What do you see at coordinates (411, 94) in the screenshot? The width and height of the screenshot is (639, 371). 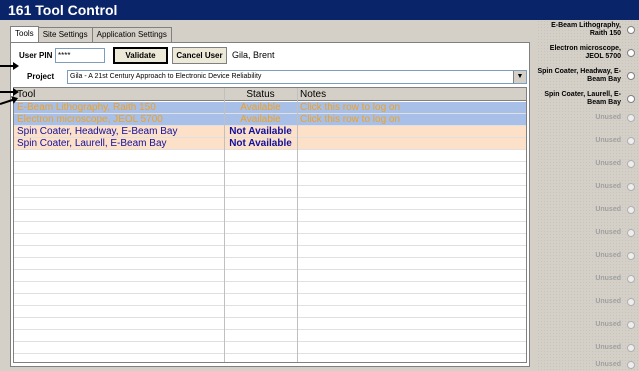 I see `column-header-notes: Notes` at bounding box center [411, 94].